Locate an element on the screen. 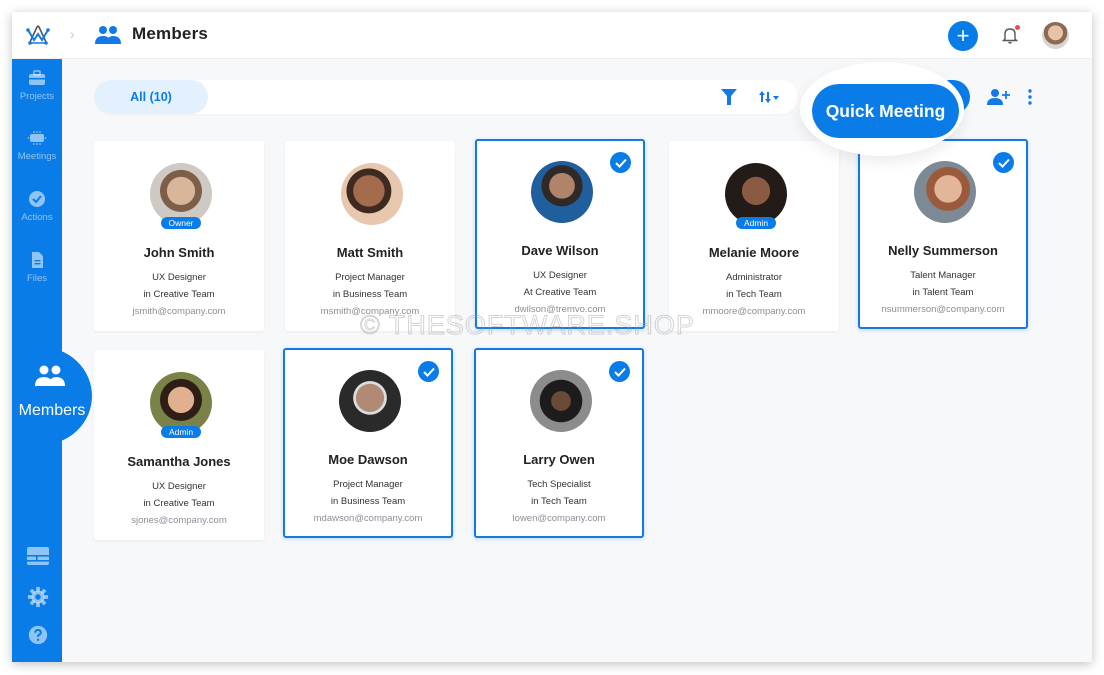  member-name: Moe Dawson is located at coordinates (368, 459).